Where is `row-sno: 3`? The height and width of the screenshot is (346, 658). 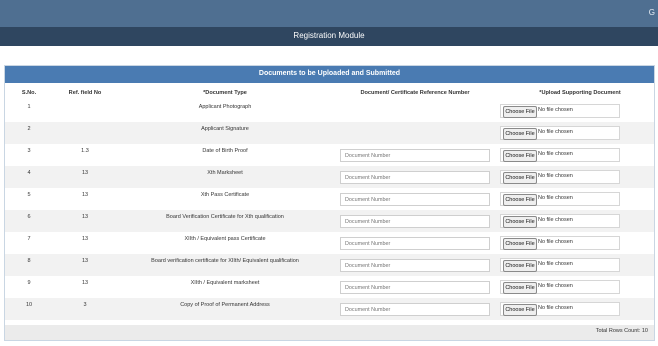
row-sno: 3 is located at coordinates (29, 151).